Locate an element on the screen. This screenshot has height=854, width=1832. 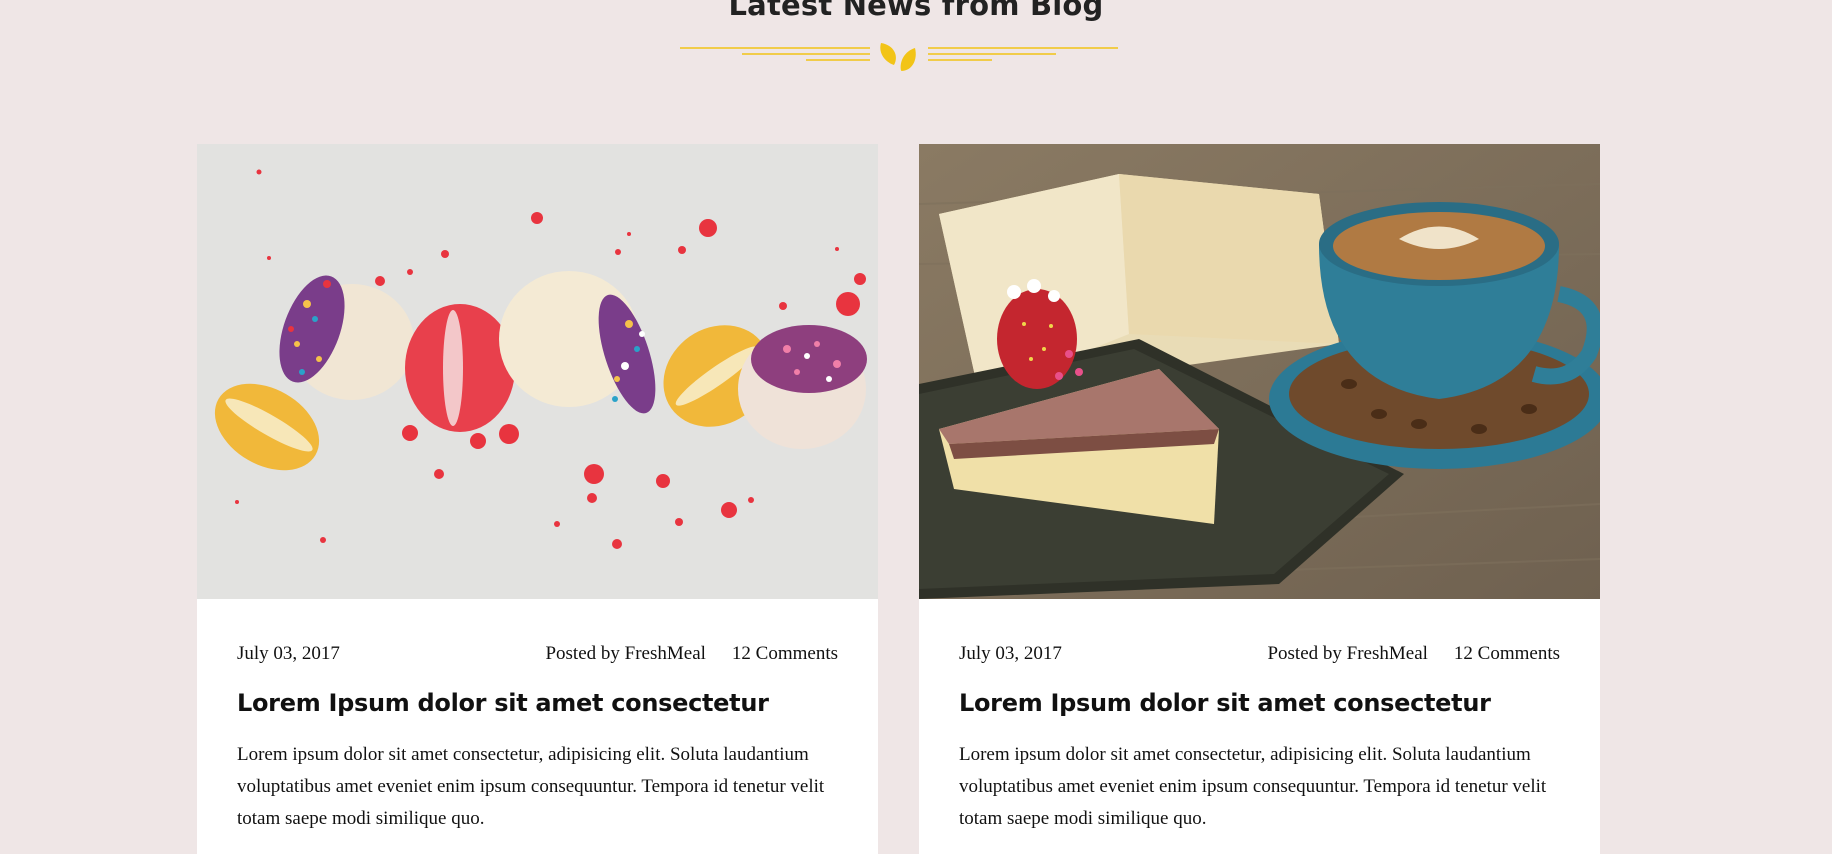
title-divider is located at coordinates (899, 57).